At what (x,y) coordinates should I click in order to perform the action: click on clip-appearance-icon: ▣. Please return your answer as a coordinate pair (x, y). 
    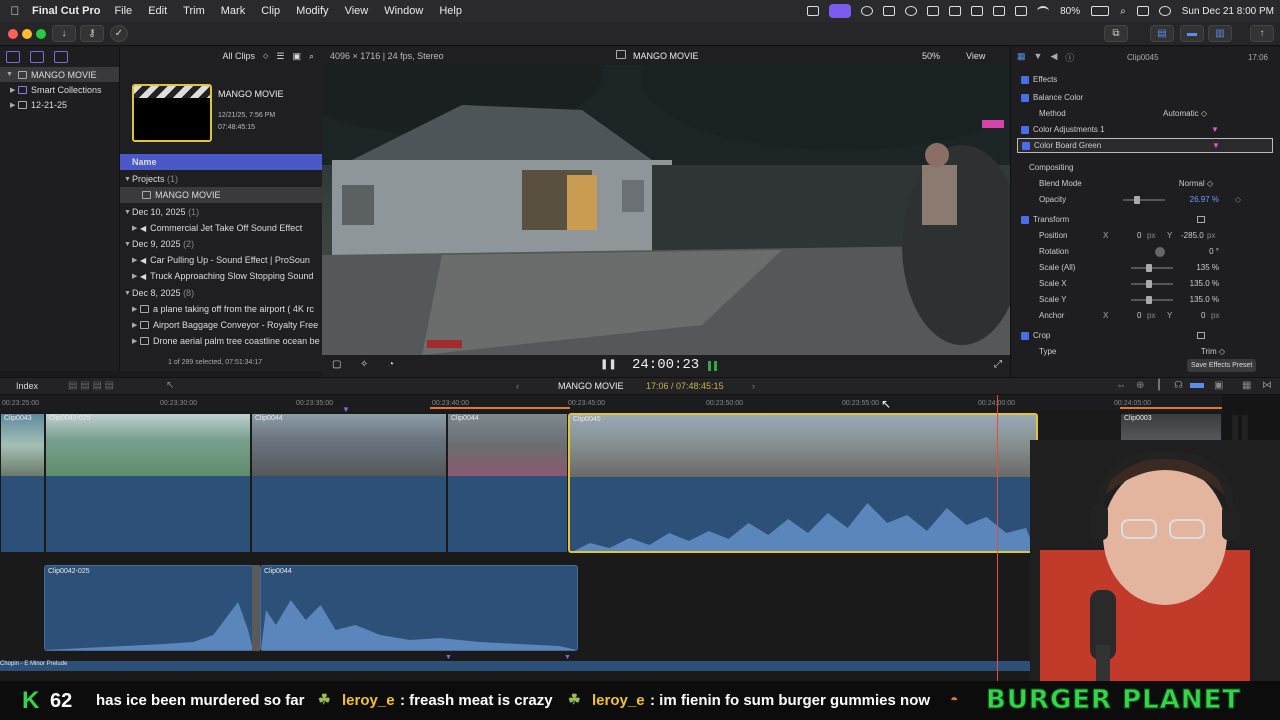
    Looking at the image, I should click on (296, 56).